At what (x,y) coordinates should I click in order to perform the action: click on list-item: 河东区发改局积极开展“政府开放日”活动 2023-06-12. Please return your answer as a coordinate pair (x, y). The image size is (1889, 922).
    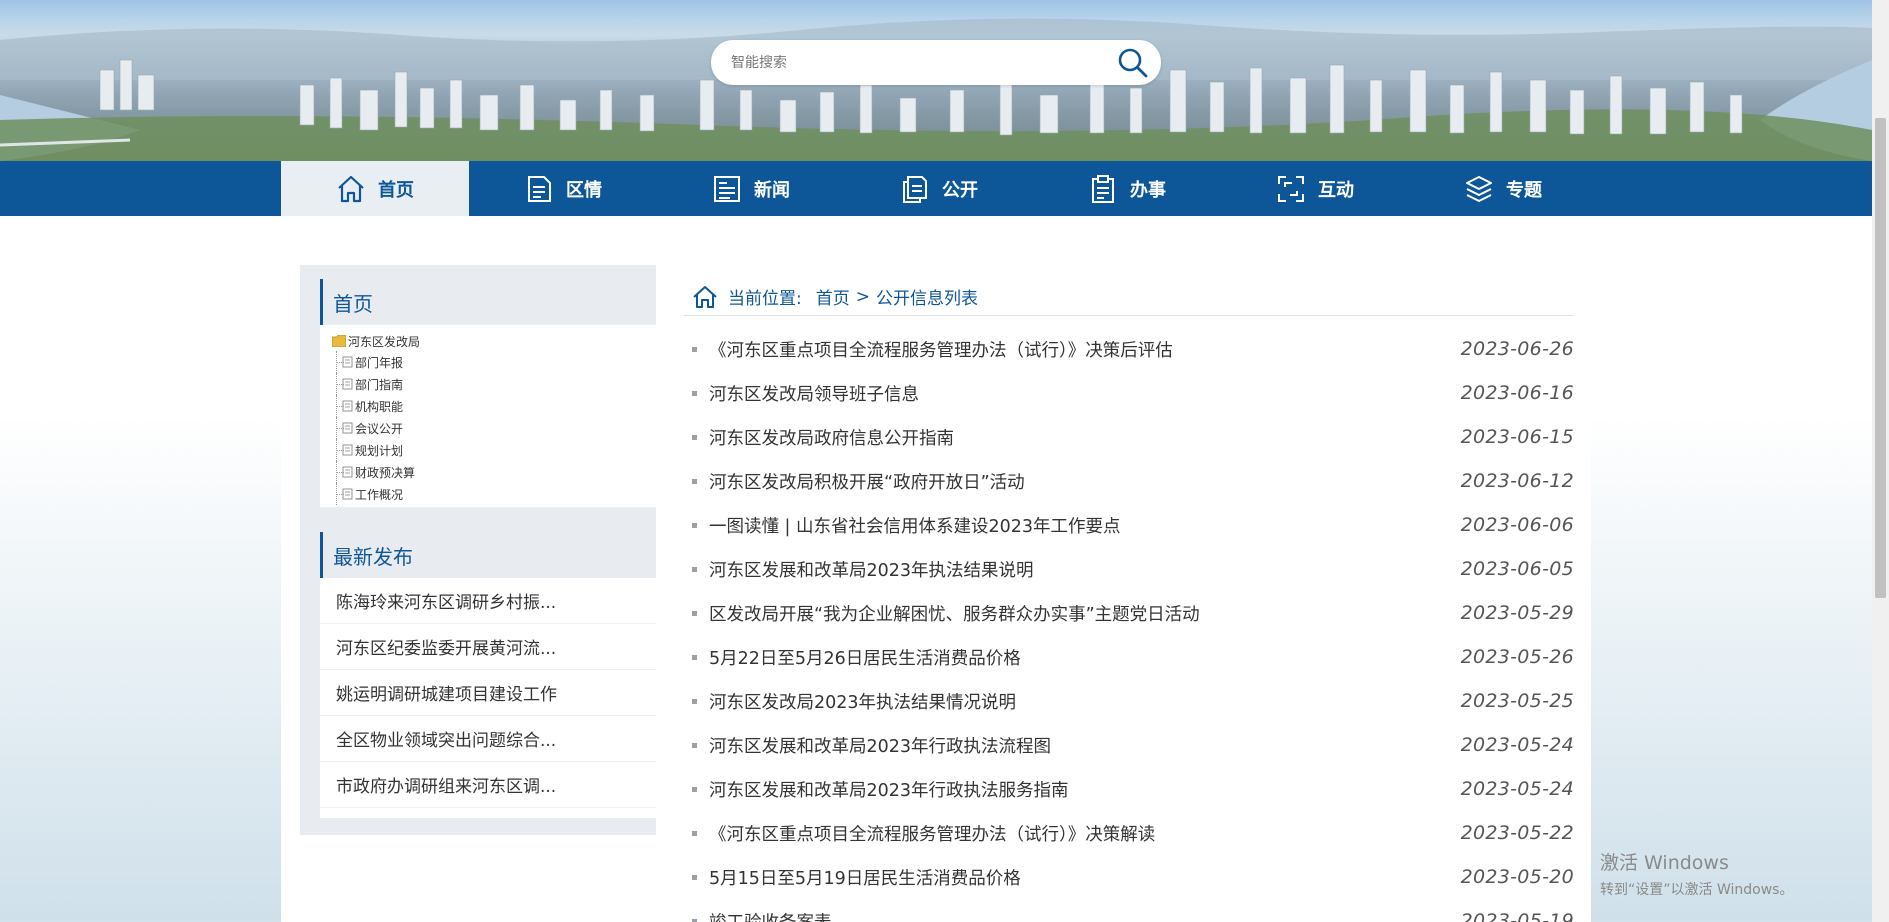
    Looking at the image, I should click on (1129, 481).